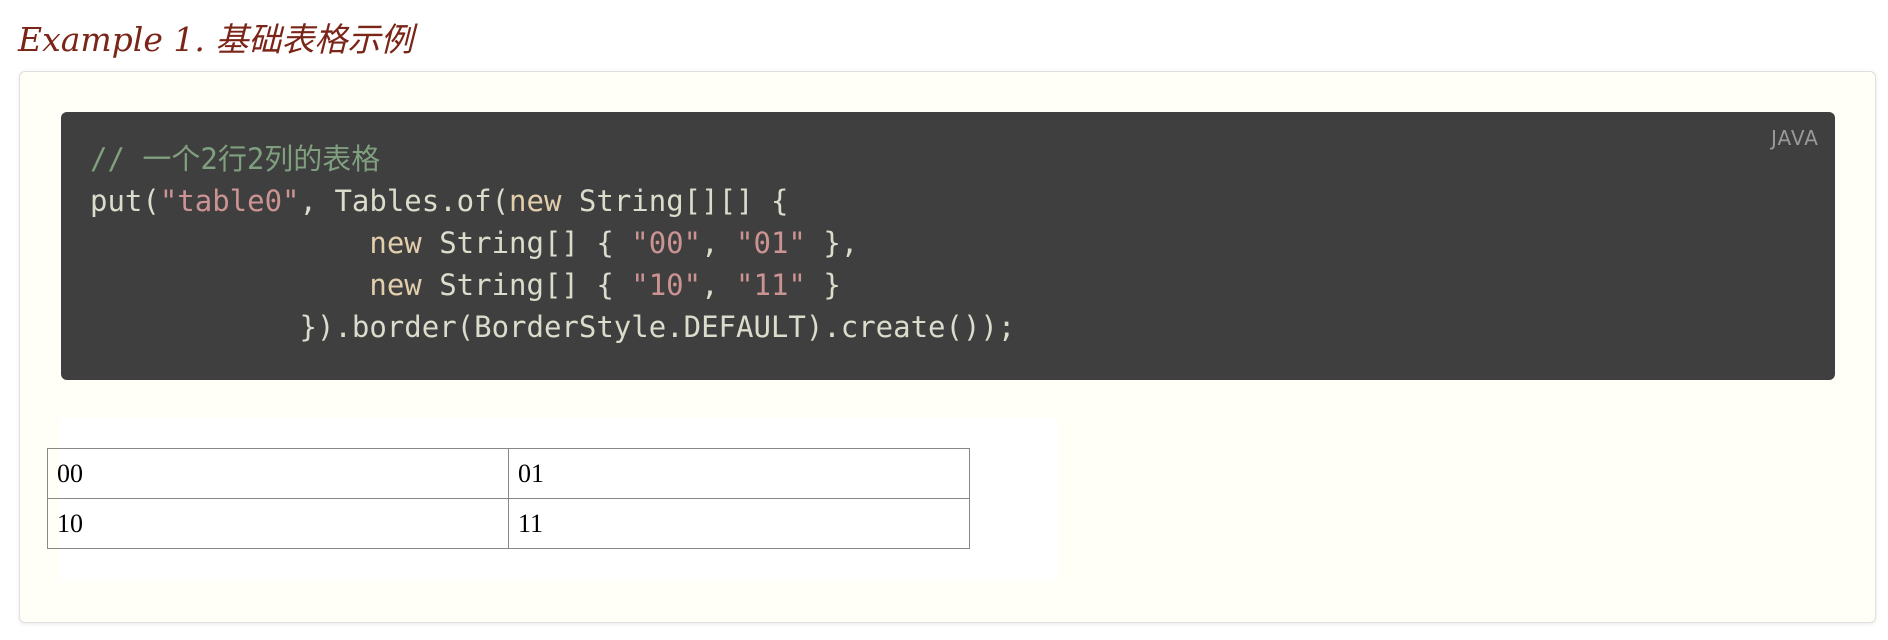 This screenshot has height=640, width=1888. I want to click on code-string: "table0", so click(229, 201).